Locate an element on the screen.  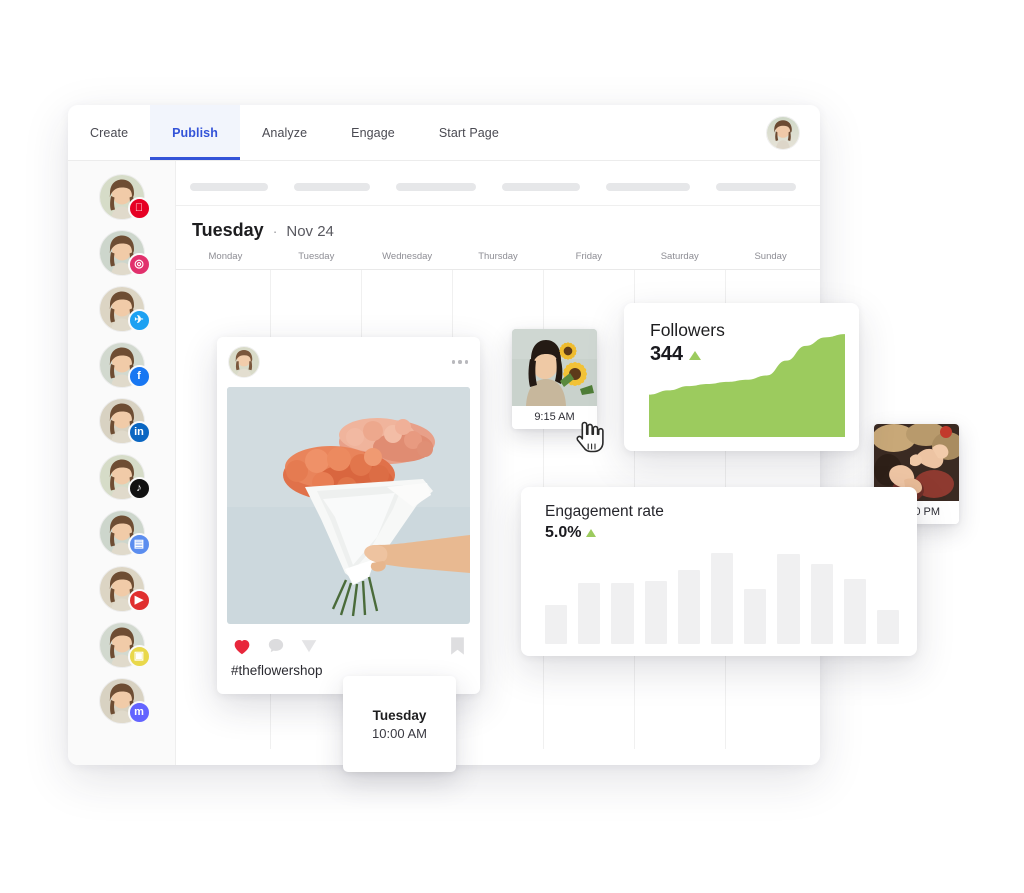
engagement-value-row: 5.0% is located at coordinates (719, 531).